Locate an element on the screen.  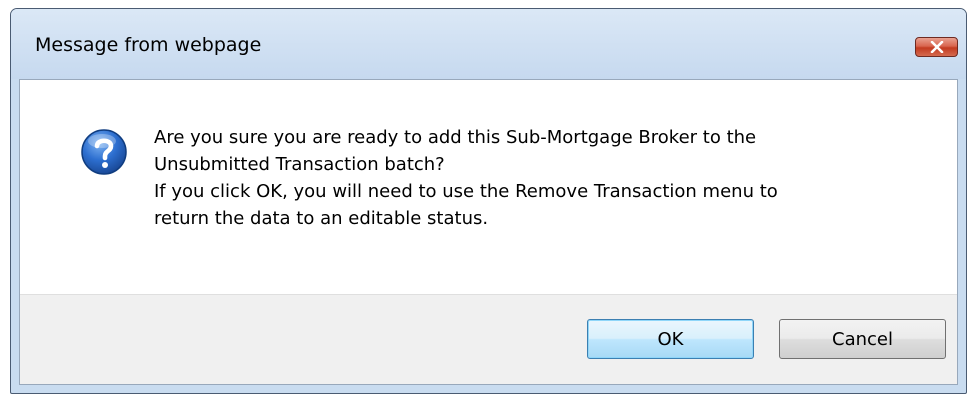
ok-button: OK is located at coordinates (670, 339).